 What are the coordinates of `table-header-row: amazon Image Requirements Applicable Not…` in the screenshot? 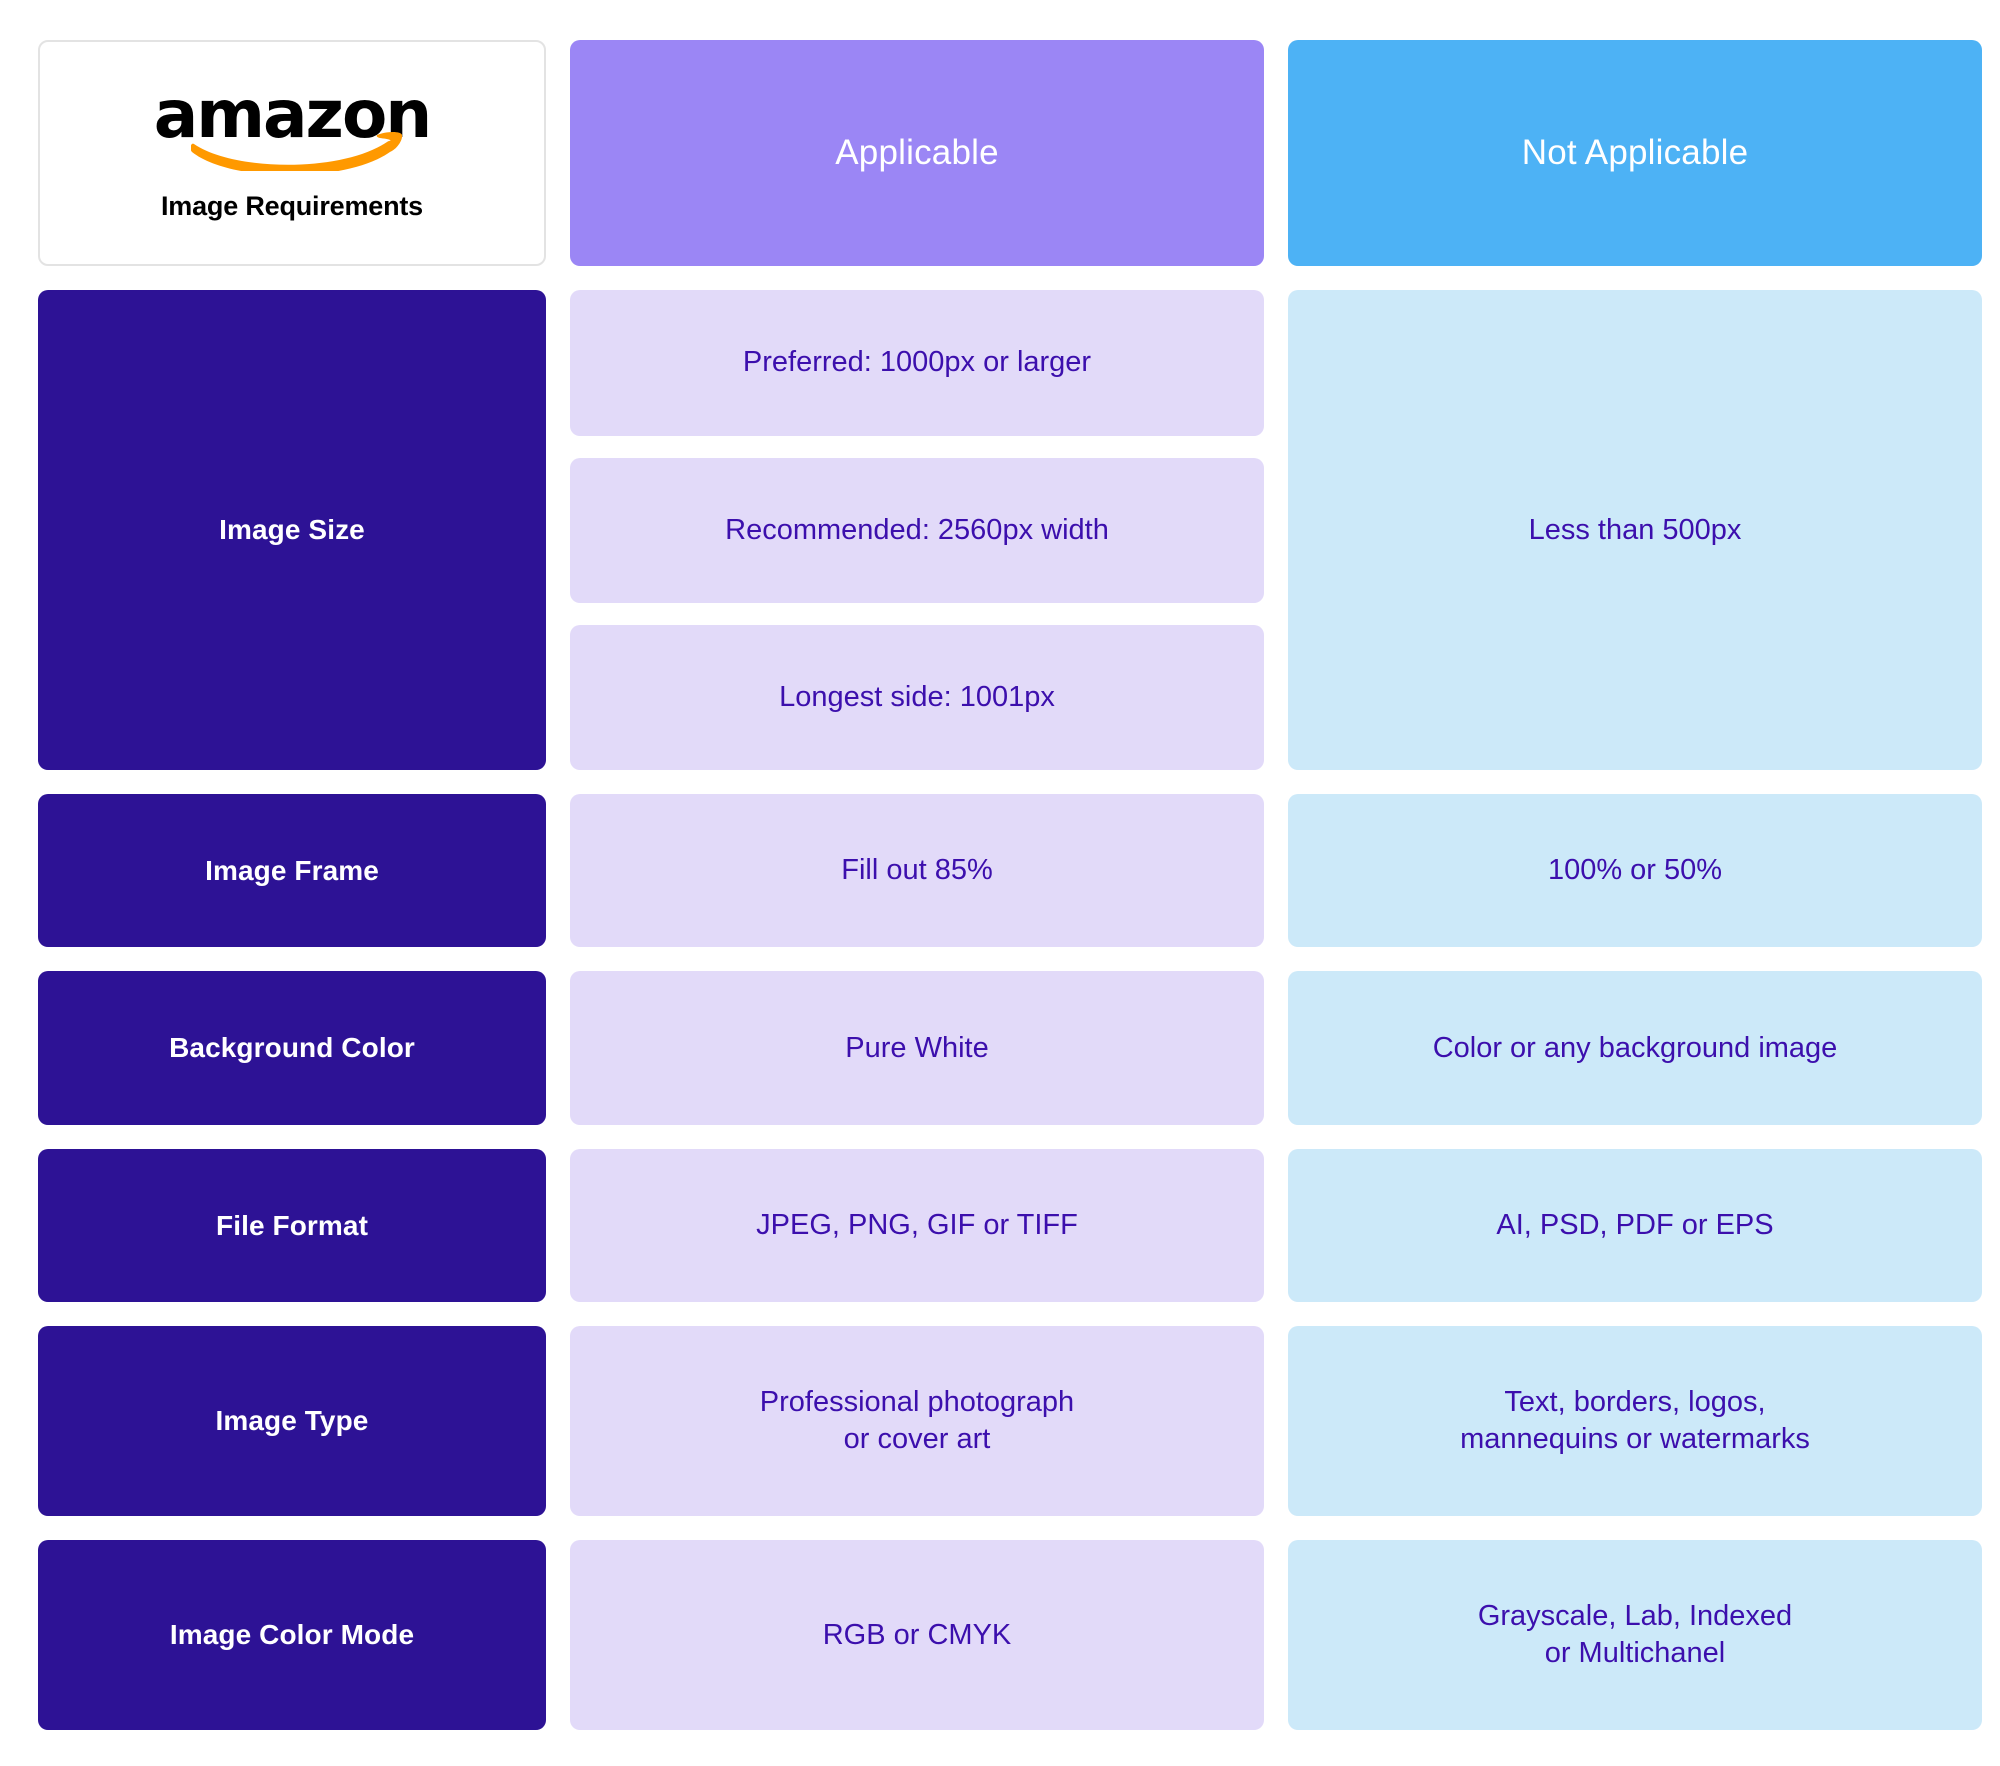 It's located at (1010, 153).